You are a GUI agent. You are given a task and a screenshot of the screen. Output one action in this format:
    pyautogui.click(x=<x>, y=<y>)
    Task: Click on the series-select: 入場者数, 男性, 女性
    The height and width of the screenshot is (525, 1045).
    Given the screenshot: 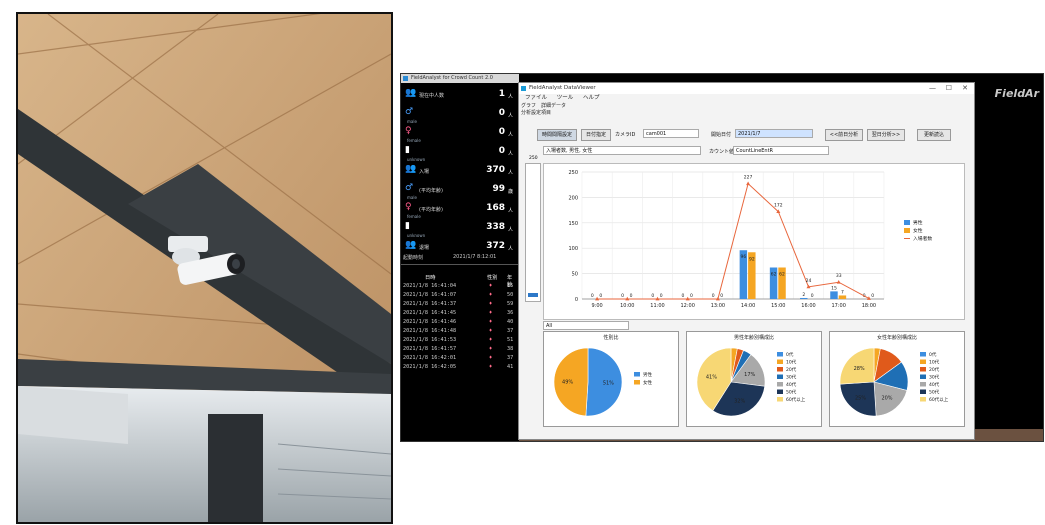 What is the action you would take?
    pyautogui.click(x=622, y=150)
    